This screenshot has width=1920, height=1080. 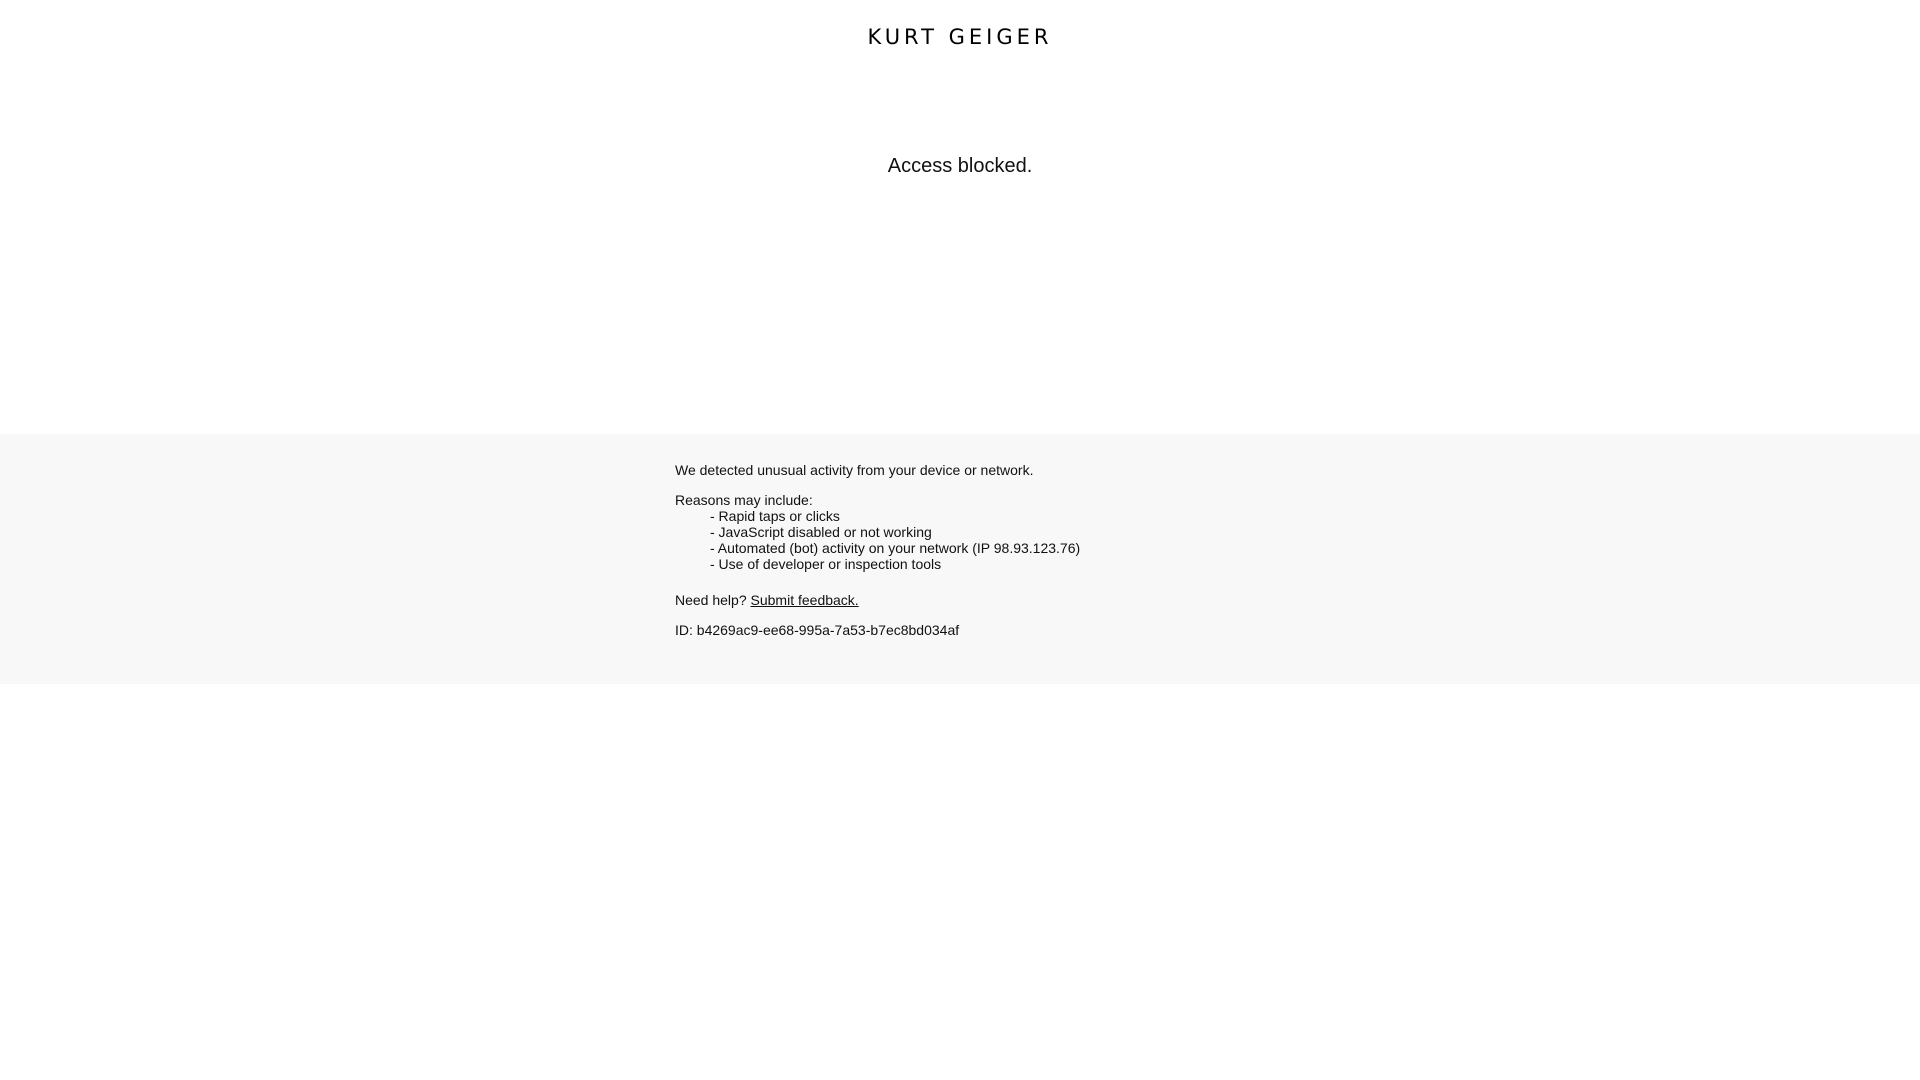 What do you see at coordinates (711, 600) in the screenshot?
I see `help-prefix: Need help?` at bounding box center [711, 600].